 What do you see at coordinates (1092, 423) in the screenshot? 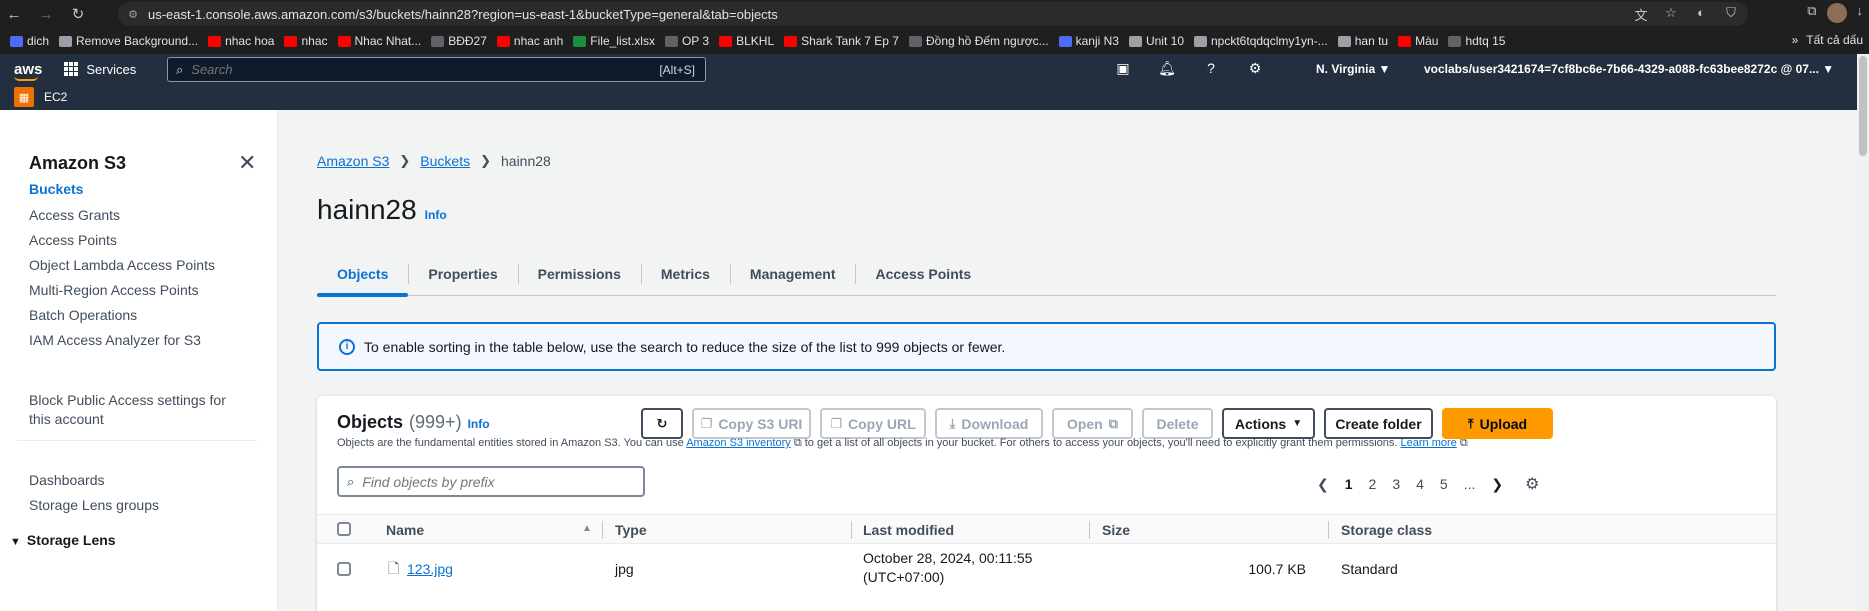
I see `open-button: Open ⧉` at bounding box center [1092, 423].